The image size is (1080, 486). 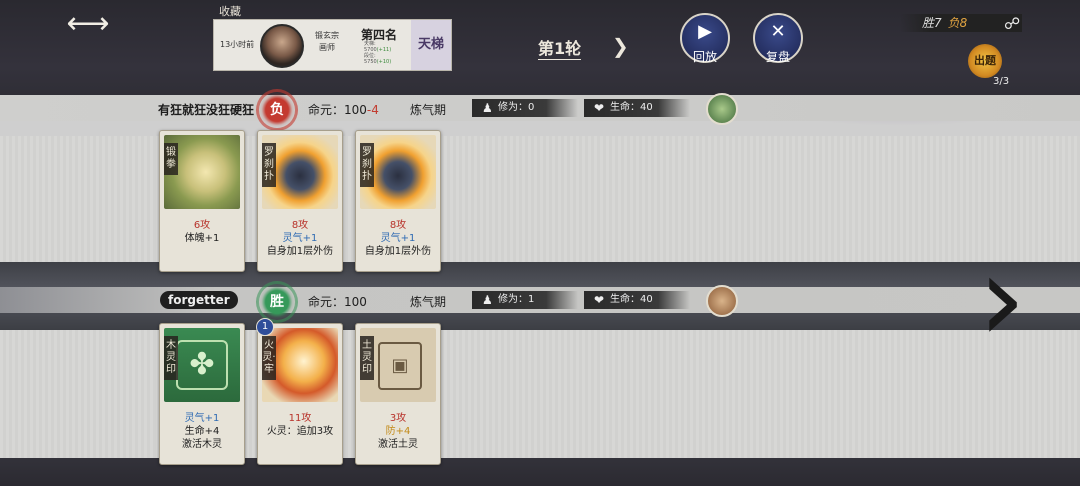 I want to click on favorite-label: 收藏, so click(x=230, y=11).